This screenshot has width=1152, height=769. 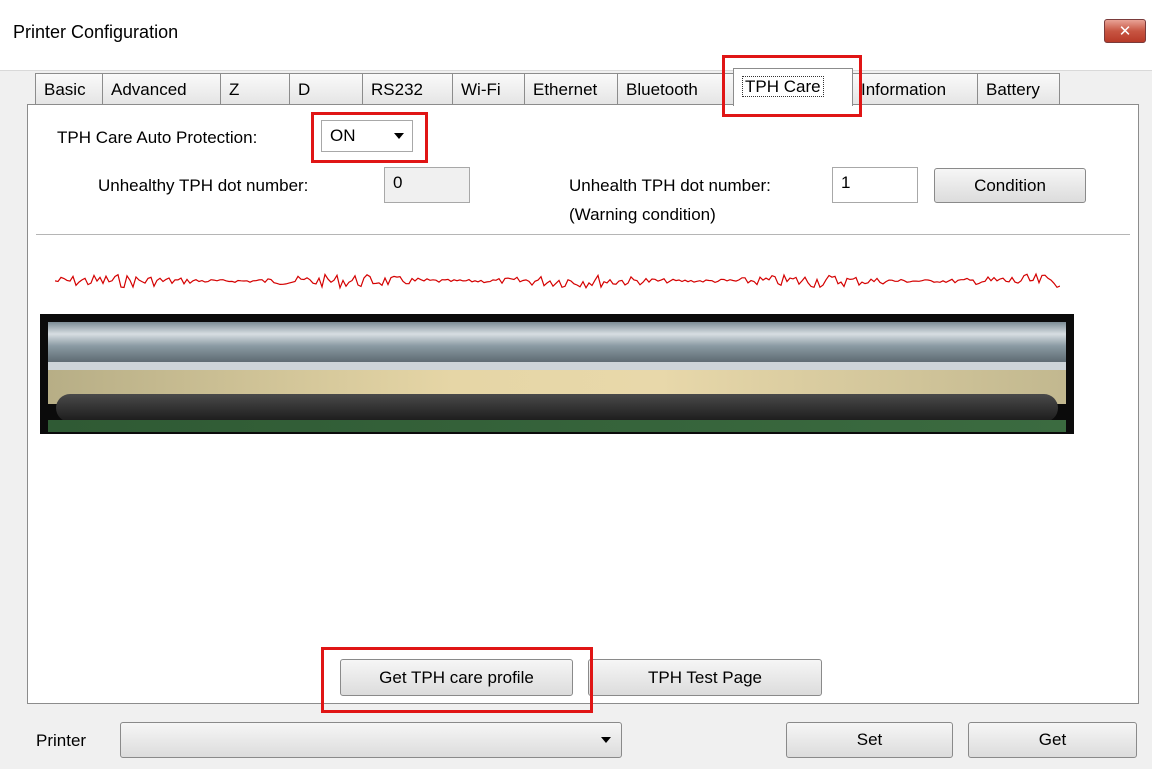 I want to click on set-button: Set, so click(x=869, y=740).